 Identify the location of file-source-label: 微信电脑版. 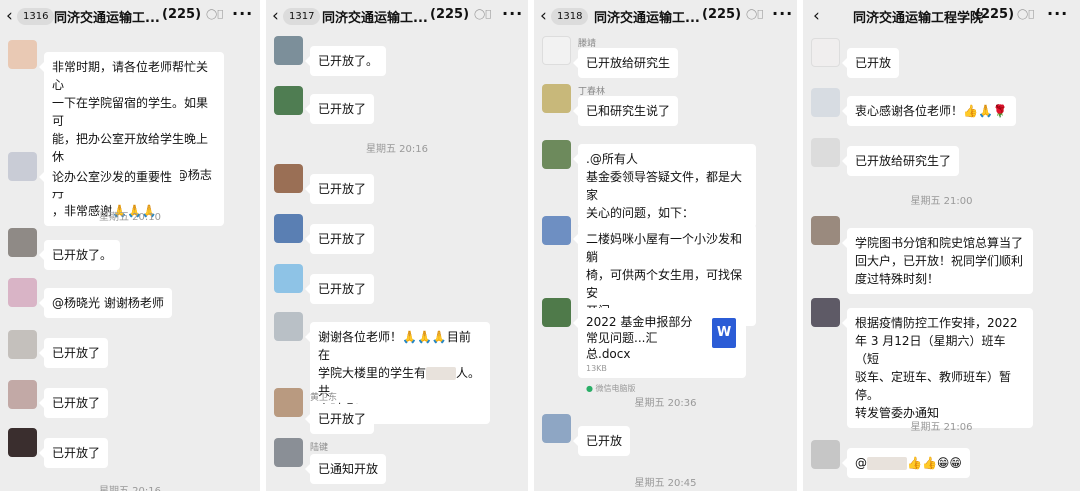
(615, 388).